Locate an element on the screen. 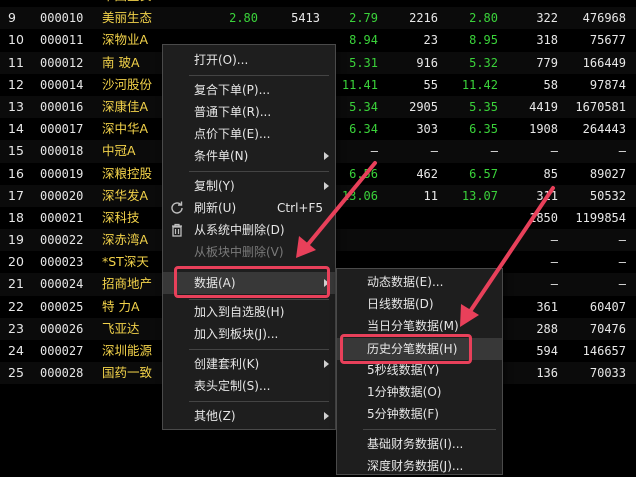  cell-code: 000010 is located at coordinates (62, 18).